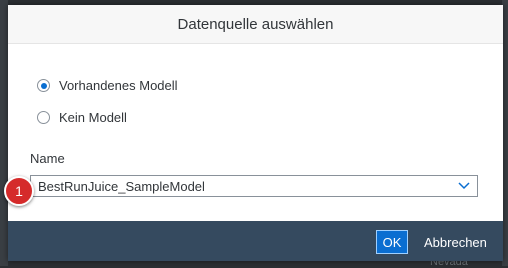 The width and height of the screenshot is (508, 268). Describe the element at coordinates (19, 191) in the screenshot. I see `step-number-badge: 1` at that location.